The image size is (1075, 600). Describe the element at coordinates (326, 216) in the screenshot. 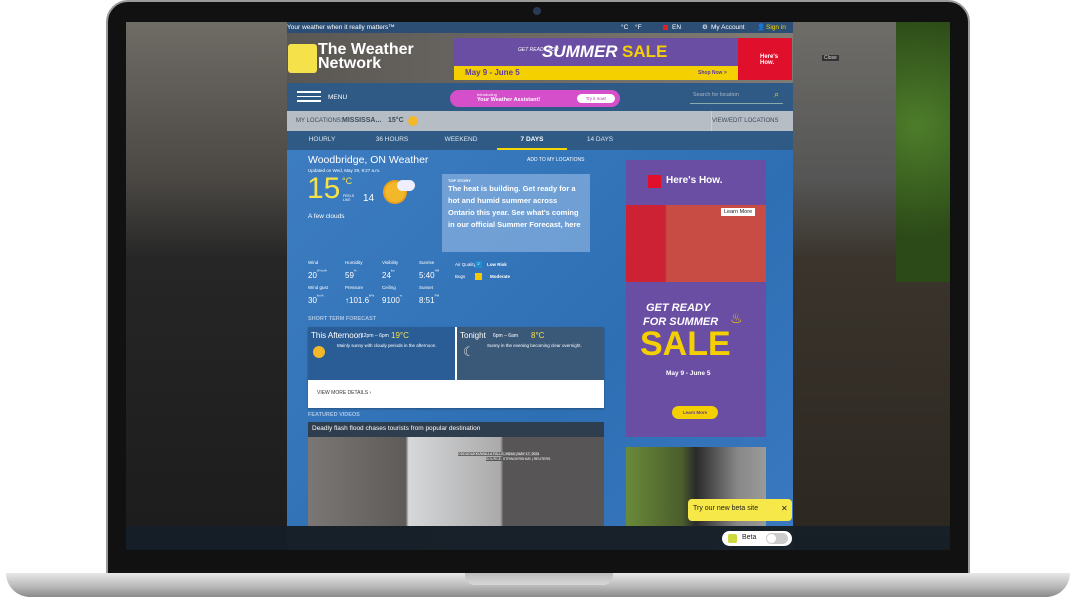

I see `condition-text: A few clouds` at that location.